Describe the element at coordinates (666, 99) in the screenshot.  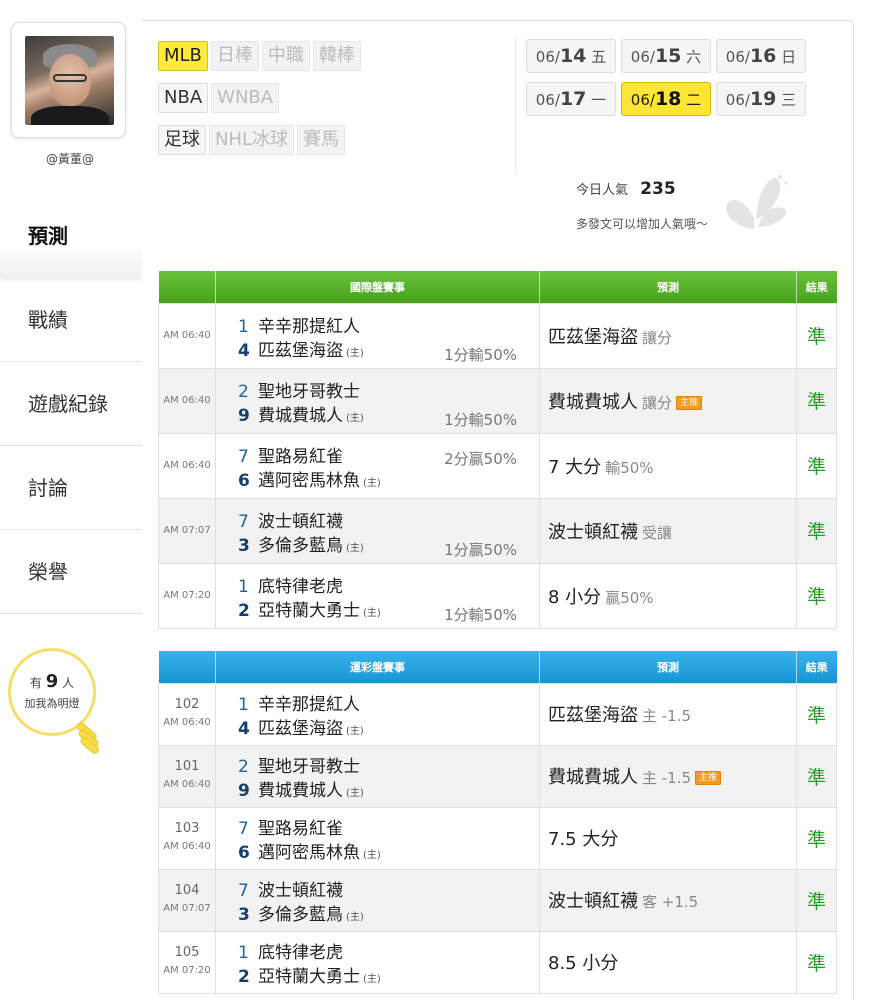
I see `date-button: 06/18 二` at that location.